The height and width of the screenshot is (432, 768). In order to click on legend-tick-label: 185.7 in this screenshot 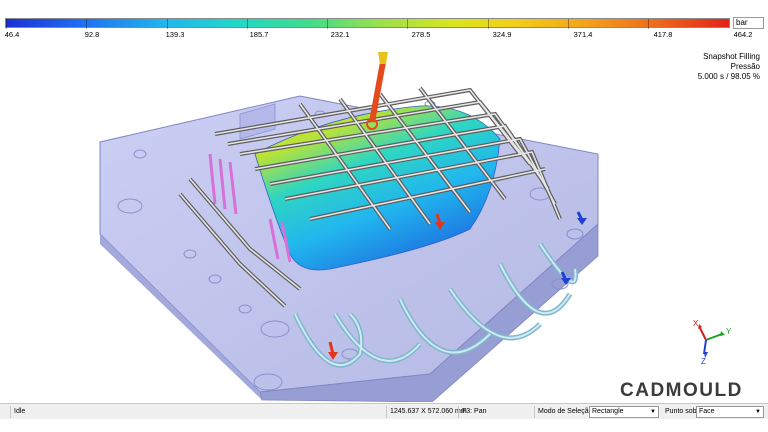, I will do `click(259, 34)`.